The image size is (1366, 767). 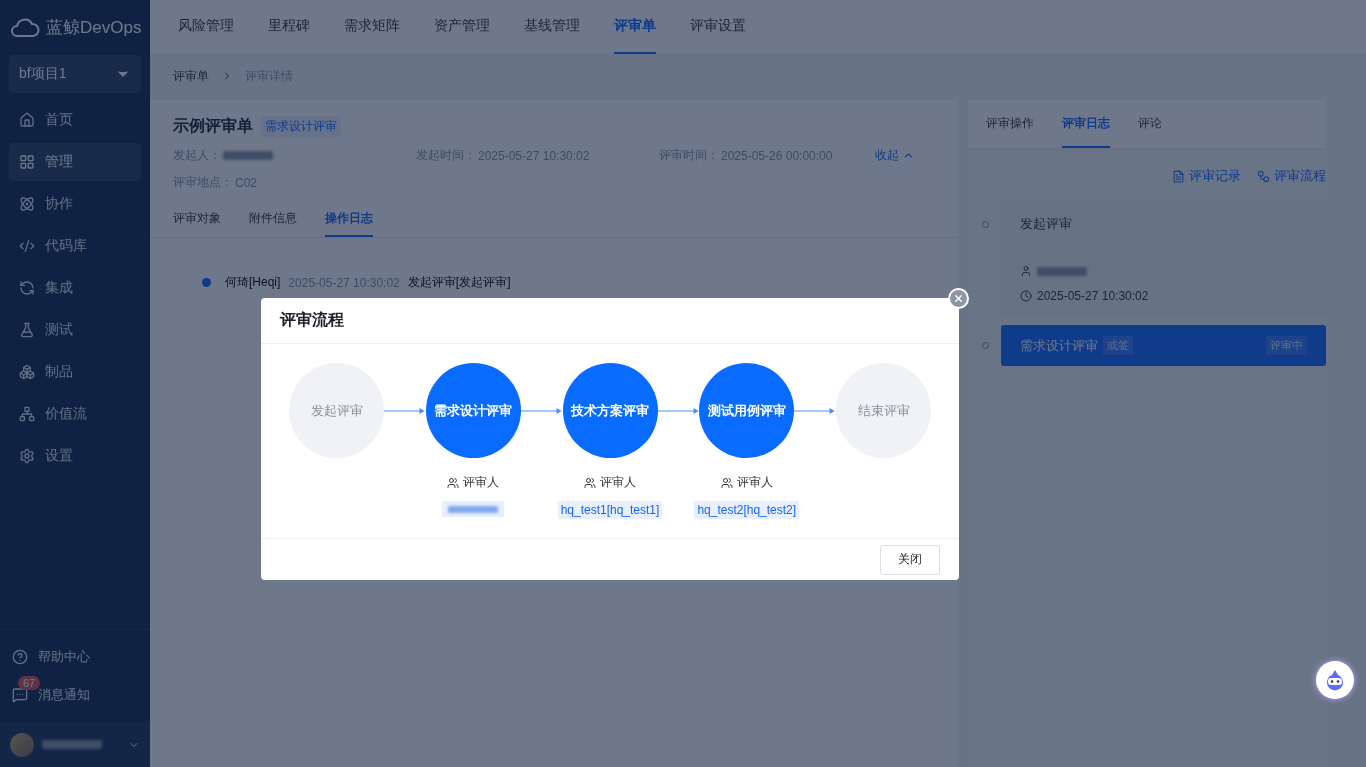 I want to click on sidebar-link: 消息通知 67, so click(x=75, y=695).